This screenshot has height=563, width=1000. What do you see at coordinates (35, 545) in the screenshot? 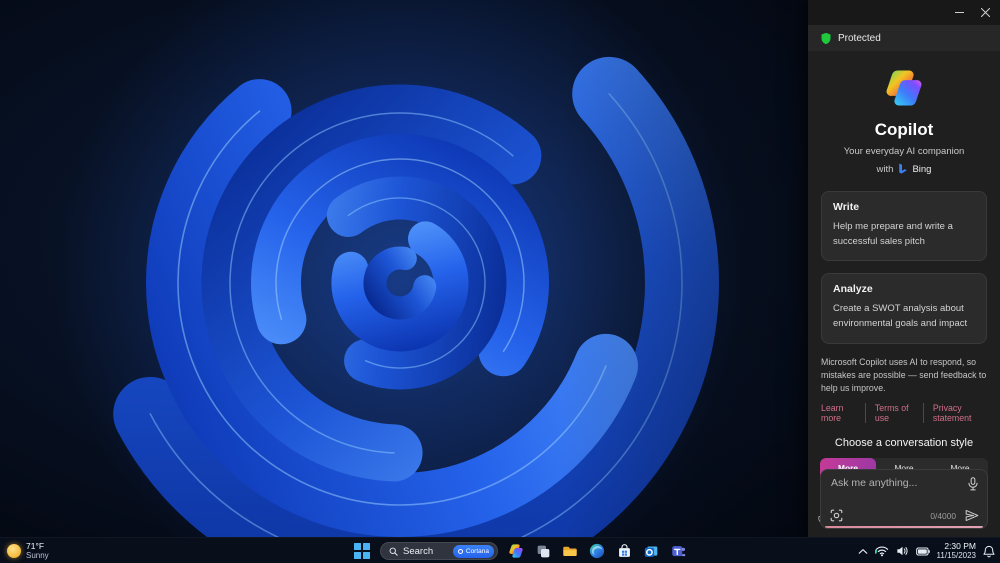
I see `weather-temperature: 71°F` at bounding box center [35, 545].